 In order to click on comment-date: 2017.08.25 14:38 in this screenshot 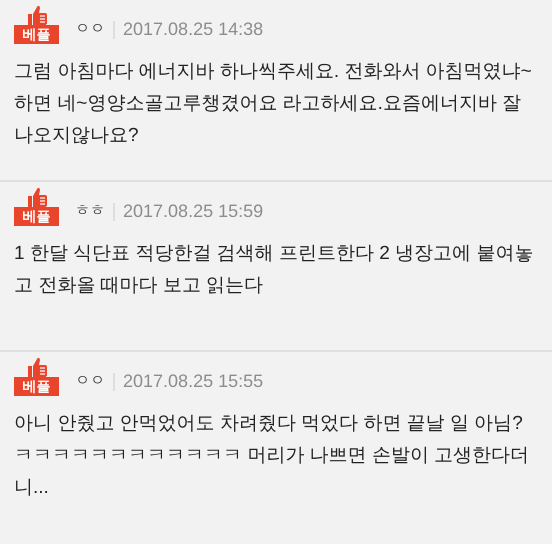, I will do `click(193, 29)`.